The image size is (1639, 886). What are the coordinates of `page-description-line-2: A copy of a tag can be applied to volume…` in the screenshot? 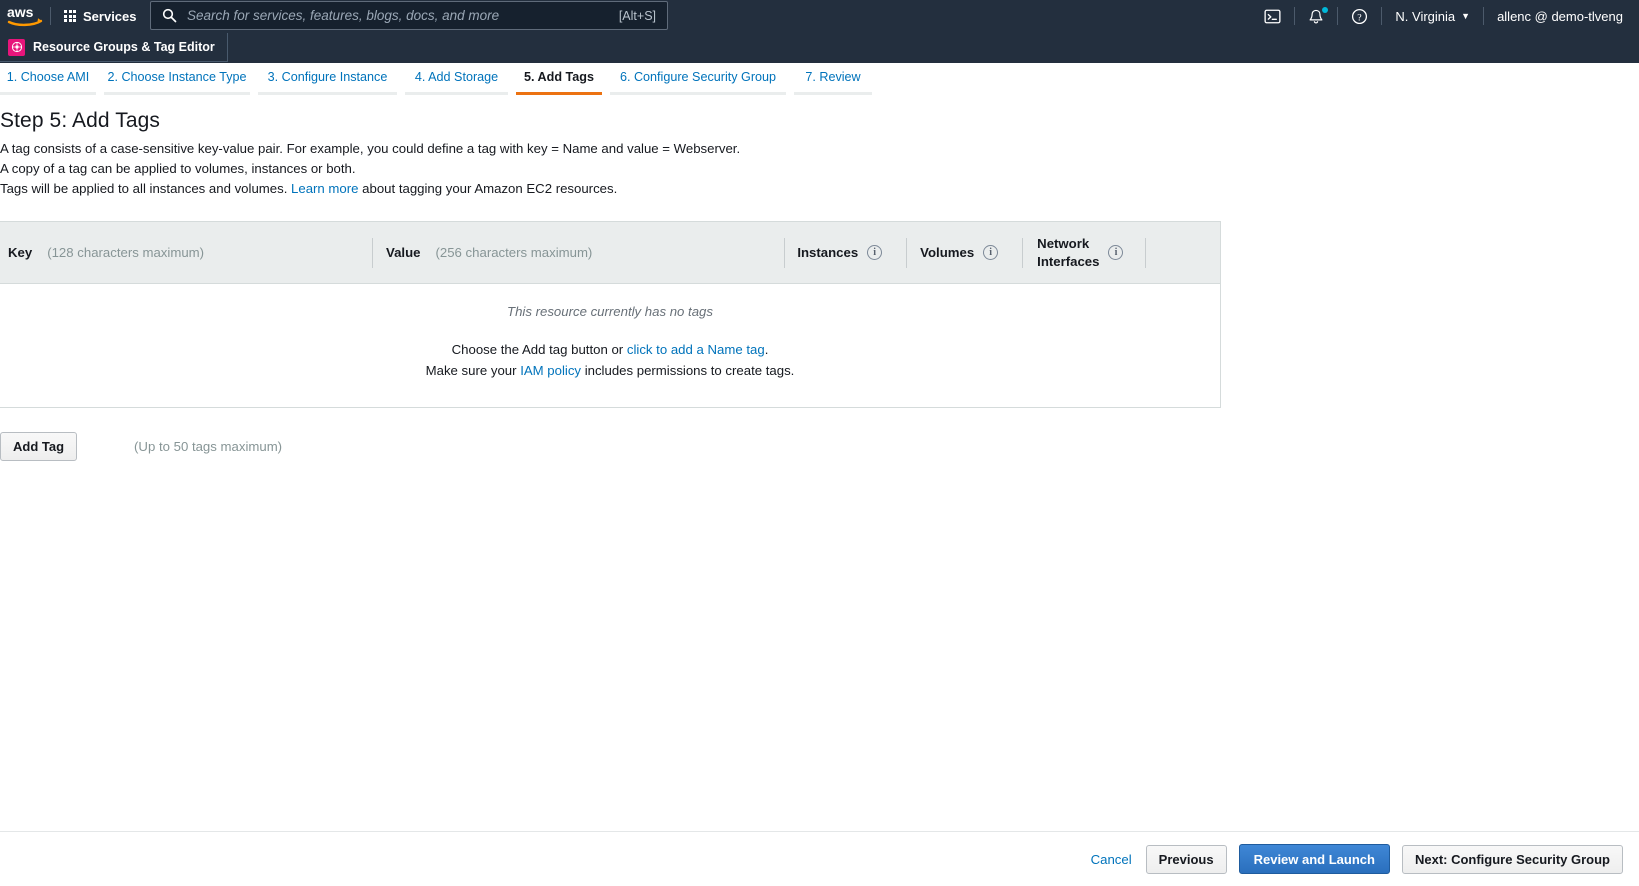 It's located at (178, 168).